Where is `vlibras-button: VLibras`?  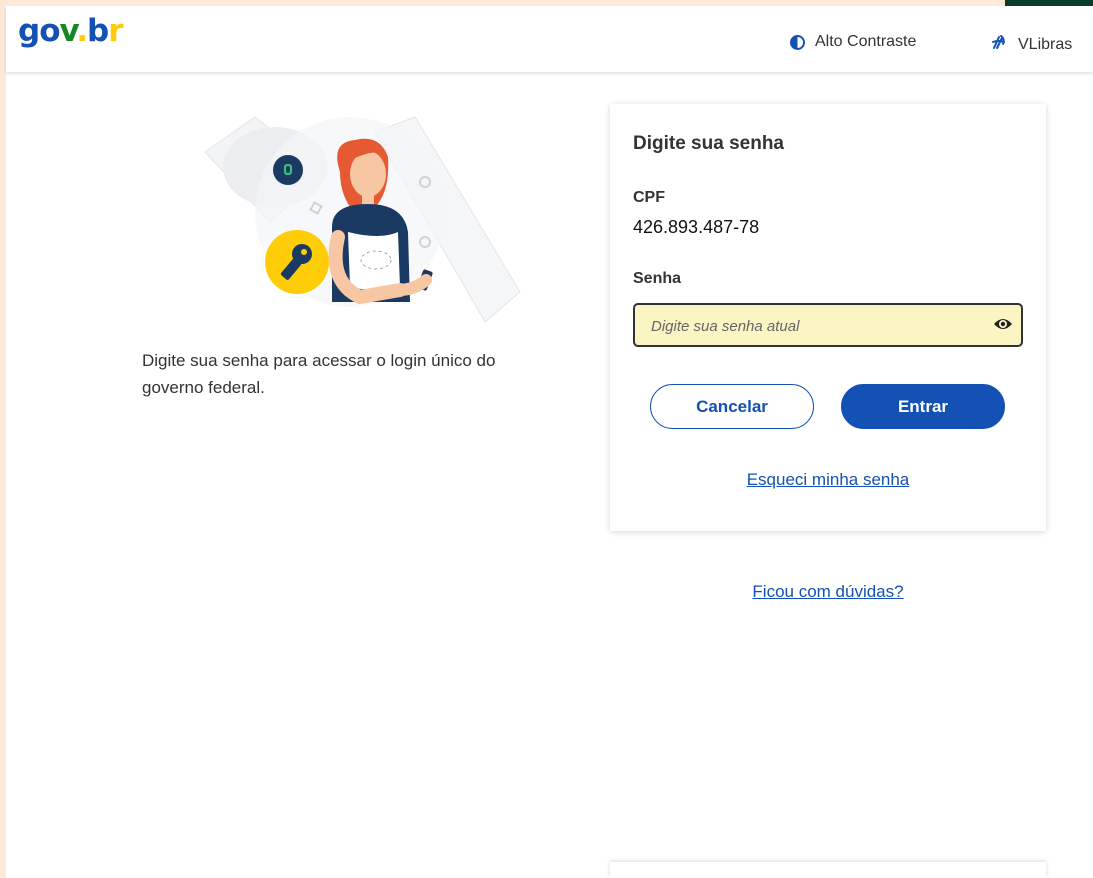
vlibras-button: VLibras is located at coordinates (1031, 44).